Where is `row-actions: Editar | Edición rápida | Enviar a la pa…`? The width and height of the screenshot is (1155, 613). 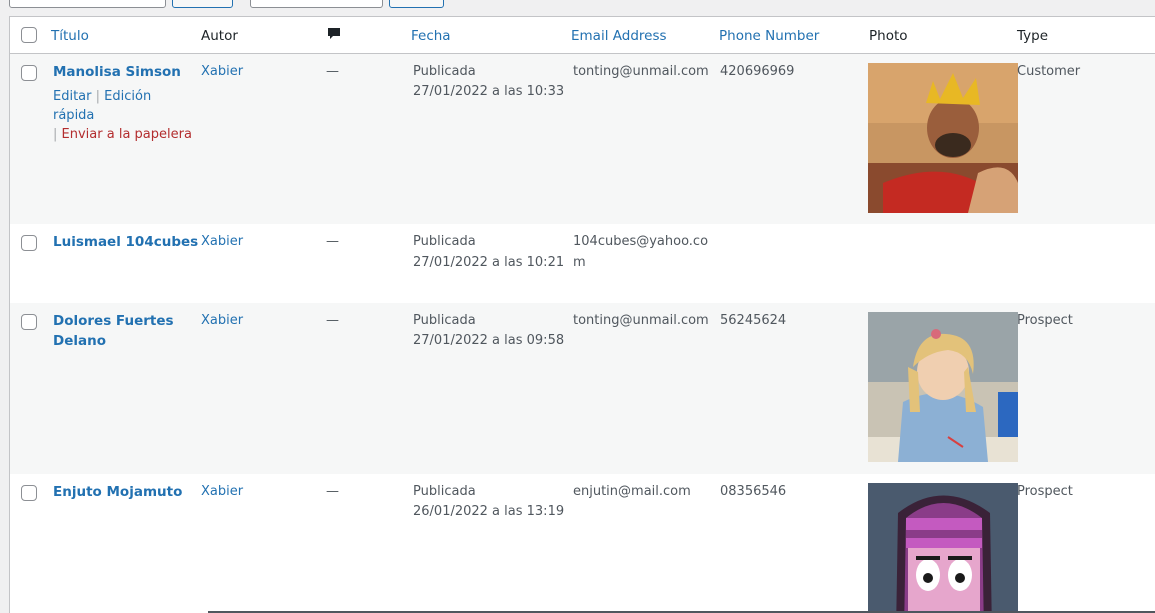 row-actions: Editar | Edición rápida | Enviar a la pa… is located at coordinates (123, 115).